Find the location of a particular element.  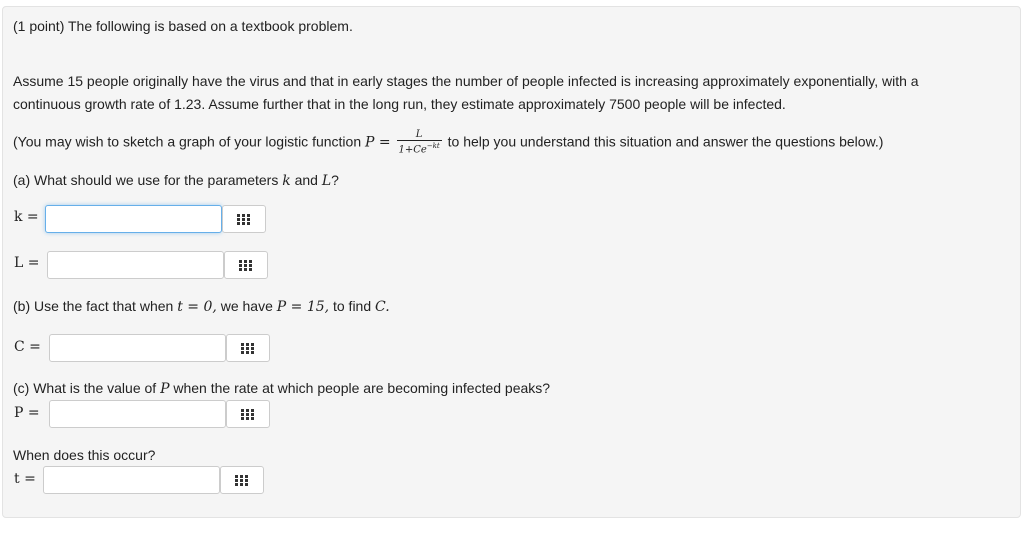

k-label: k = is located at coordinates (26, 217).